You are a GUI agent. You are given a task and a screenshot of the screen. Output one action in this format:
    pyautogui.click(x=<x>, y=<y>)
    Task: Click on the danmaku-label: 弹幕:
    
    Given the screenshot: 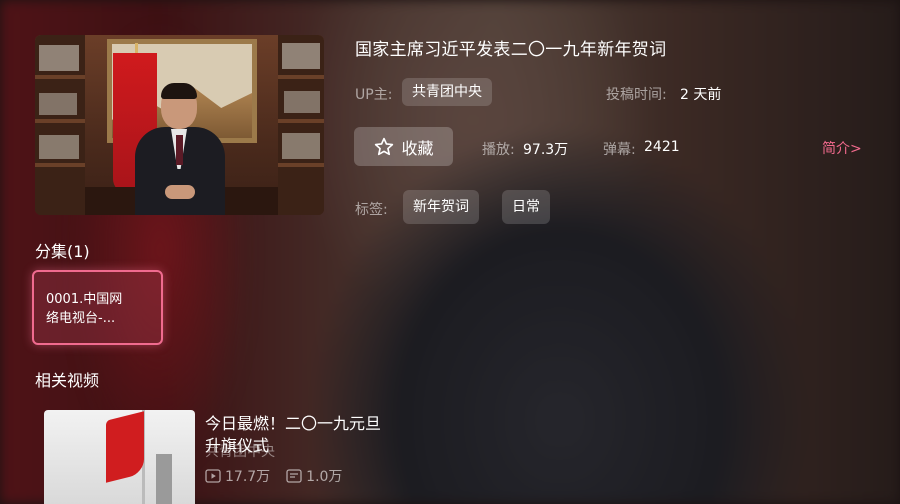 What is the action you would take?
    pyautogui.click(x=619, y=150)
    